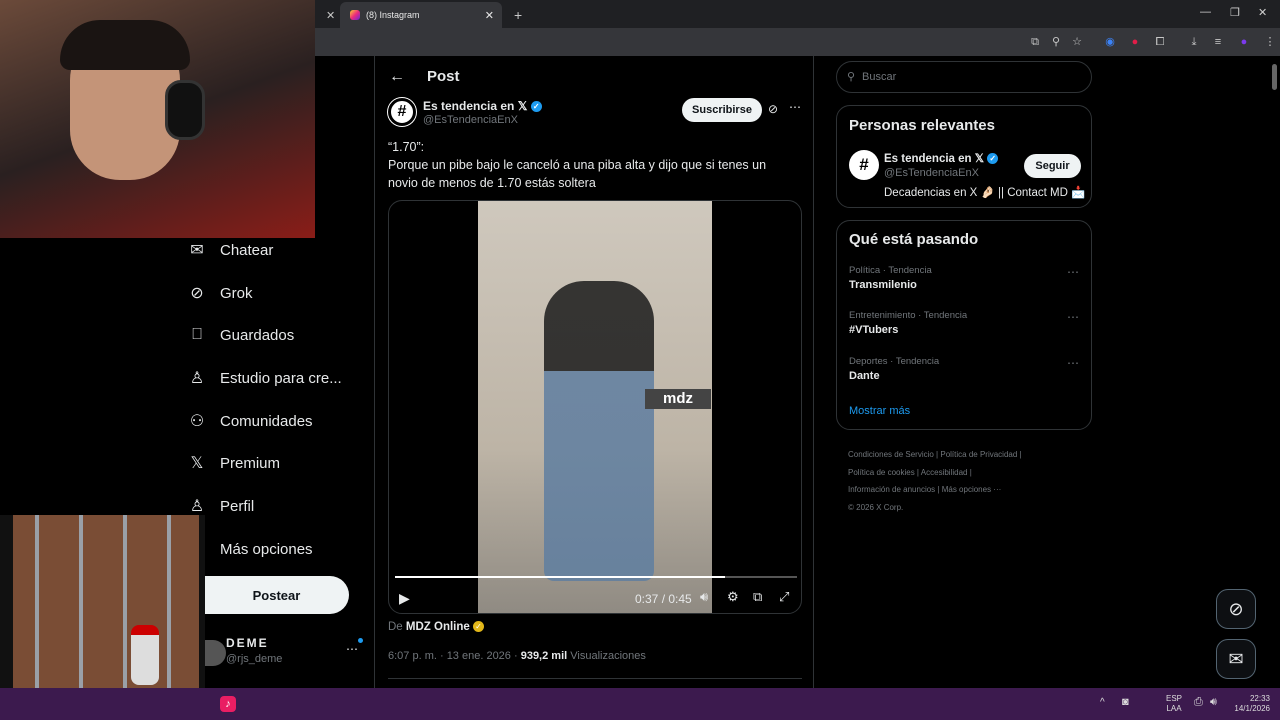 This screenshot has height=720, width=1280. Describe the element at coordinates (640, 704) in the screenshot. I see `windows-taskbar: ♪ ^ ◙ ESP LAA ⎙ 🔊︎ 22:33 14/1/2026` at that location.